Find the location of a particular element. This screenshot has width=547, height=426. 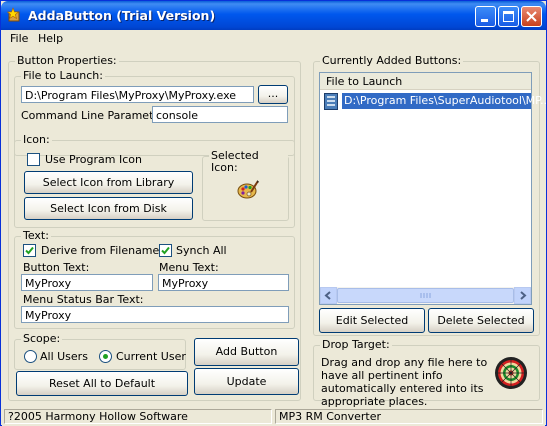

radio-selected-dot is located at coordinates (105, 356).